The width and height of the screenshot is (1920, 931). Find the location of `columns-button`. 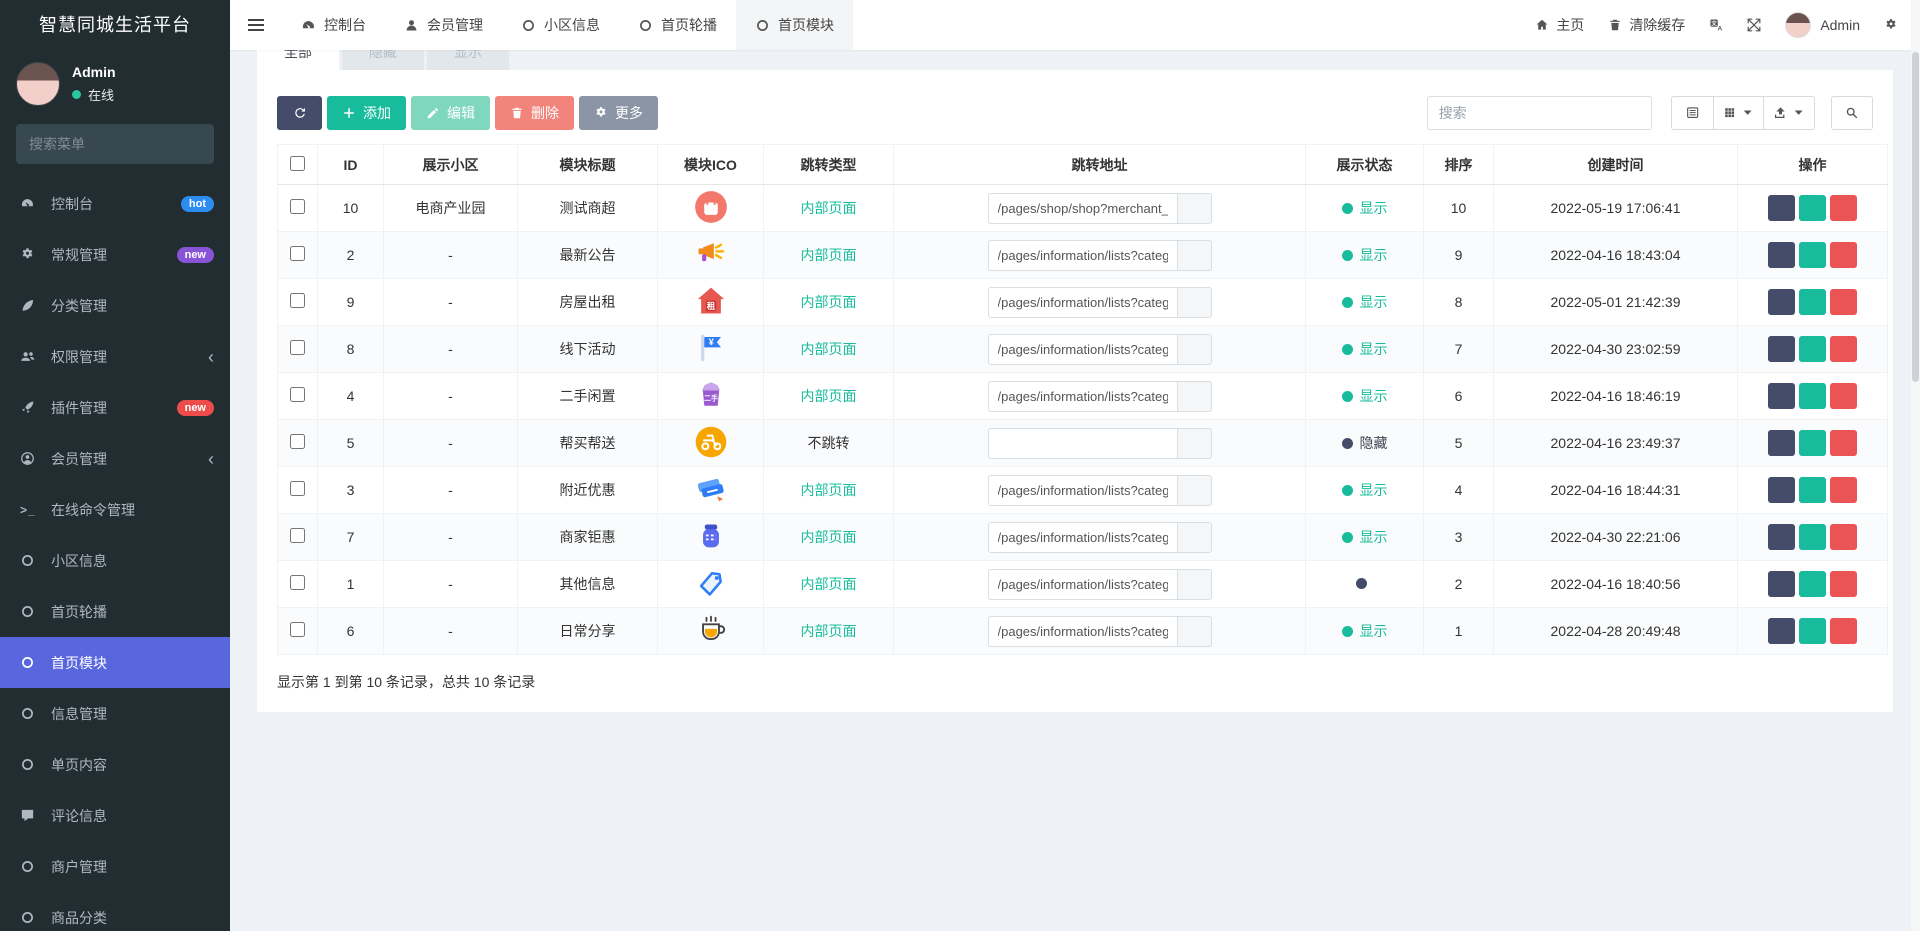

columns-button is located at coordinates (1738, 113).